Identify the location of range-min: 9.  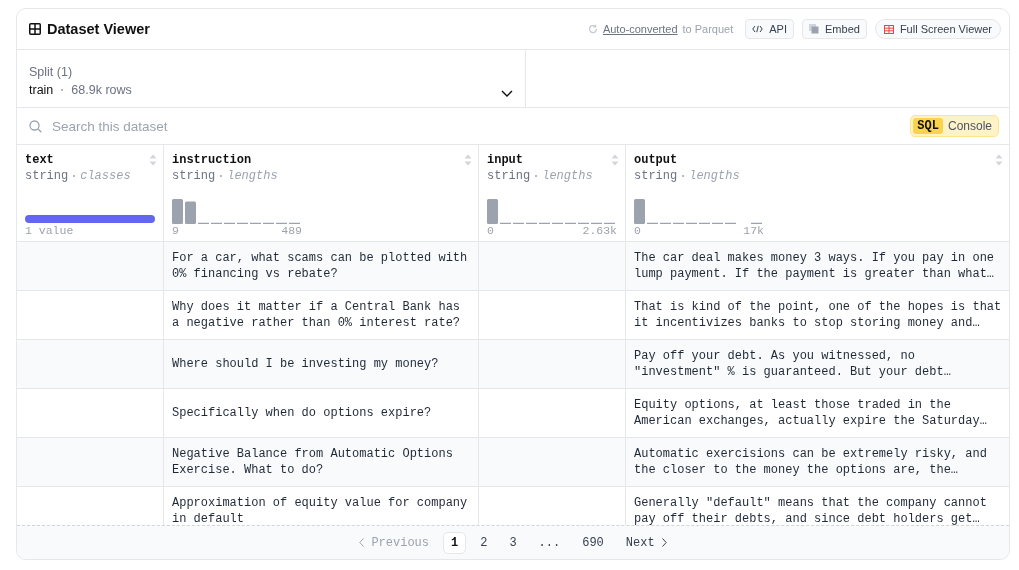
(175, 230).